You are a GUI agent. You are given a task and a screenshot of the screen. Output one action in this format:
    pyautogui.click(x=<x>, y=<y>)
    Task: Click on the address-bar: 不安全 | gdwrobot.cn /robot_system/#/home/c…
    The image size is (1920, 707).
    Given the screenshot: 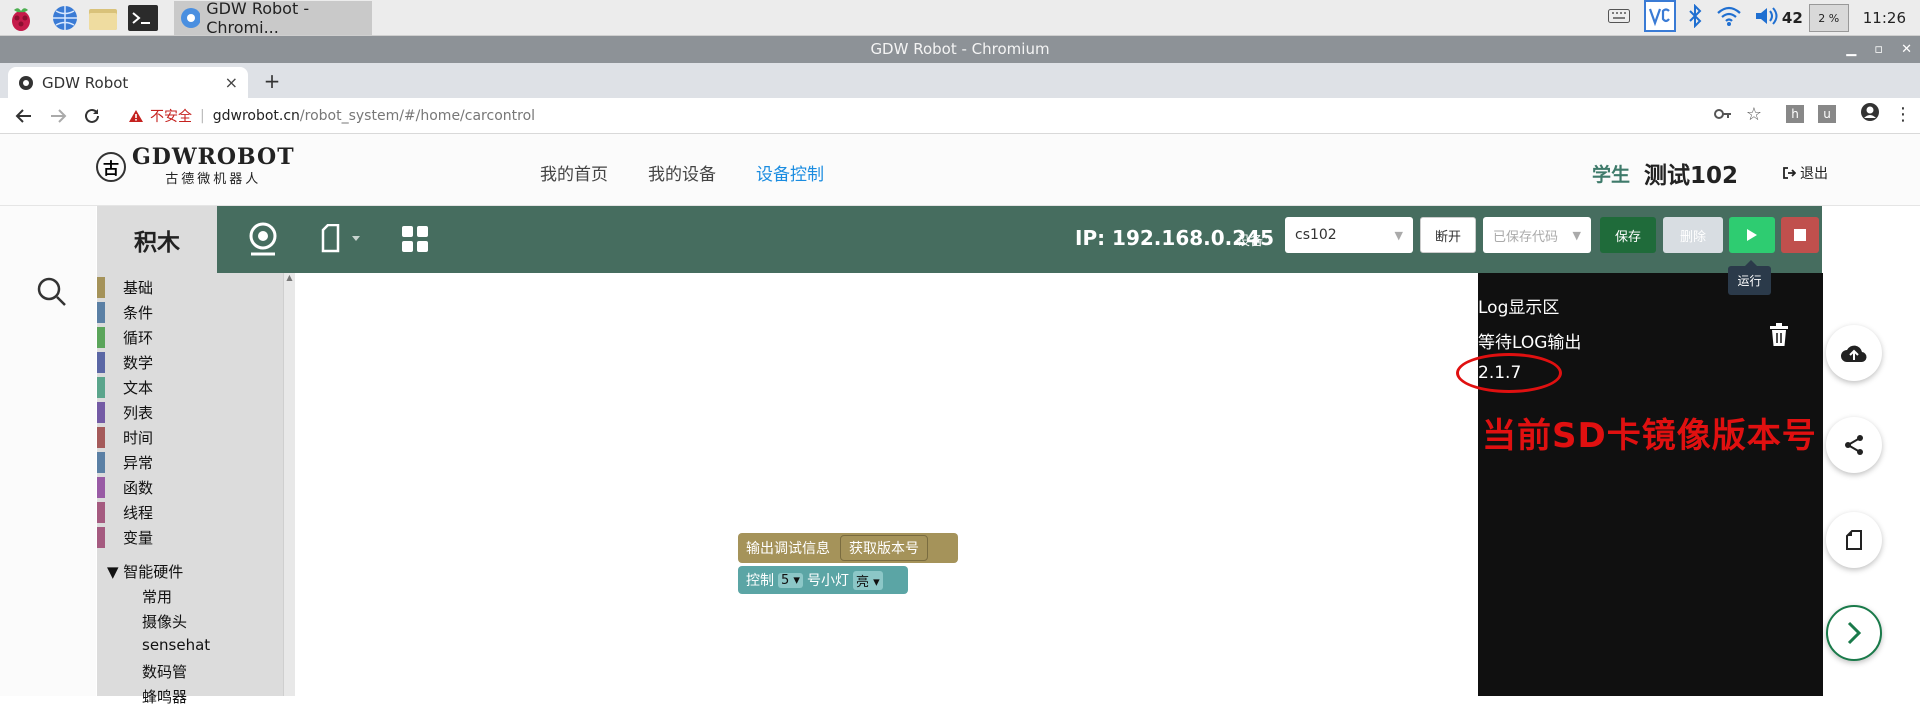 What is the action you would take?
    pyautogui.click(x=331, y=116)
    